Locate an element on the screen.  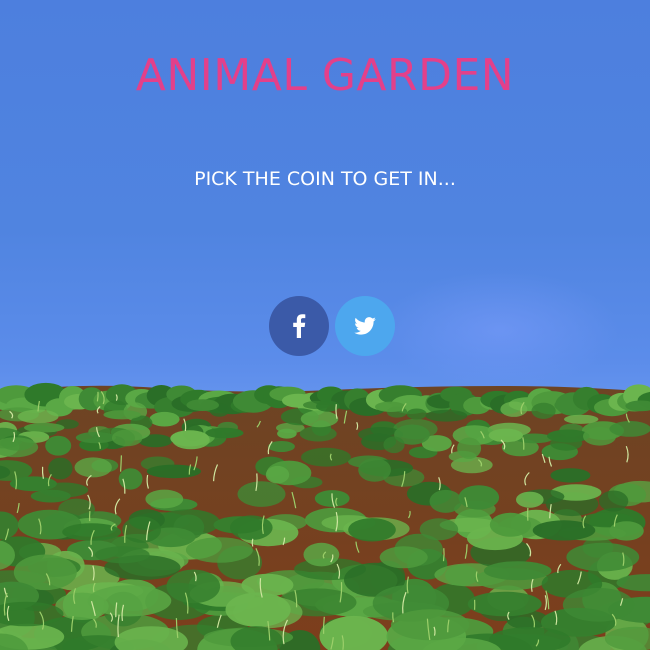
social-links is located at coordinates (334, 328).